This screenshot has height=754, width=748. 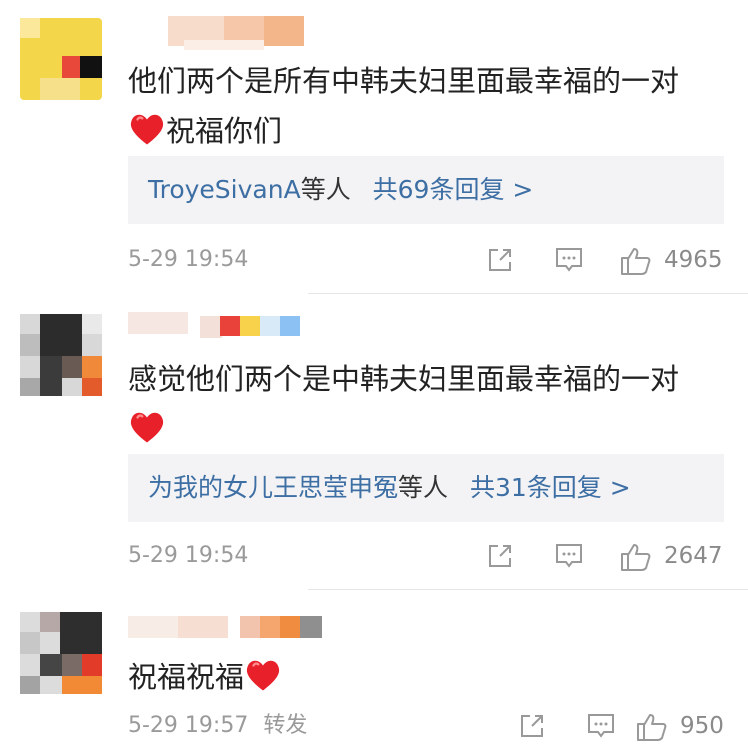 I want to click on comment-text: 感觉他们两个是中韩夫妇里面最幸福的一对, so click(x=428, y=404).